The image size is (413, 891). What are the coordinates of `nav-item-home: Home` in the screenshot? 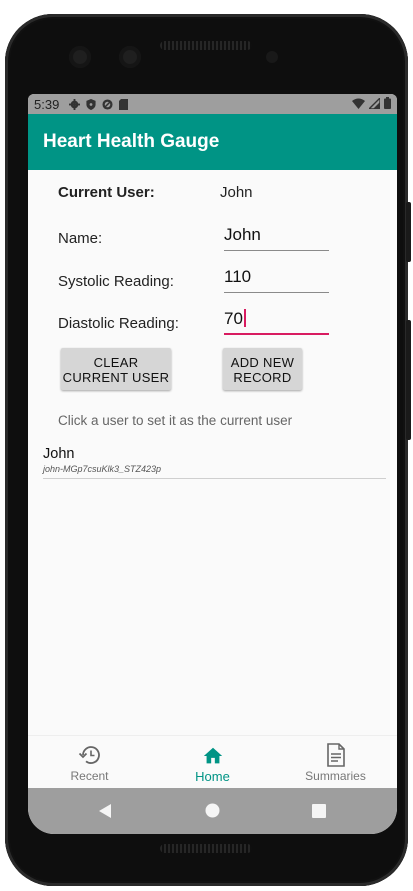 It's located at (212, 762).